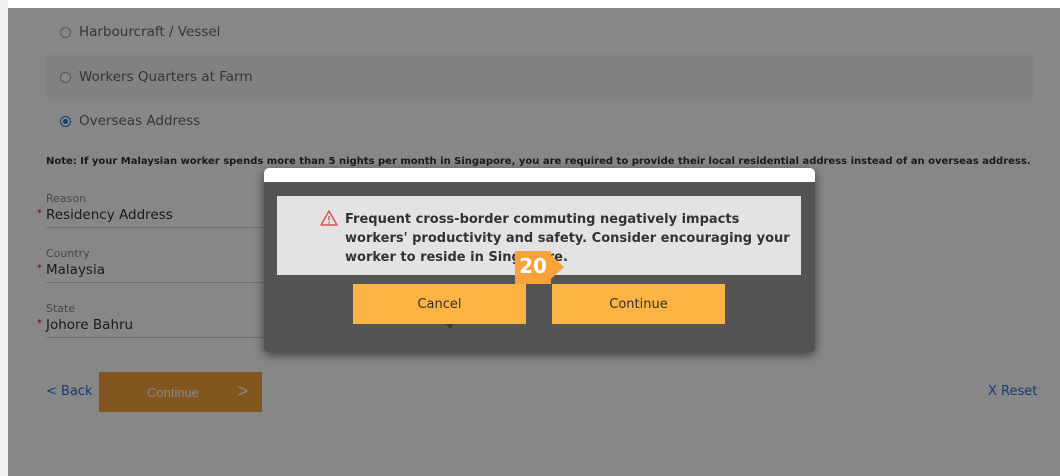  What do you see at coordinates (638, 304) in the screenshot?
I see `continue-button: Continue` at bounding box center [638, 304].